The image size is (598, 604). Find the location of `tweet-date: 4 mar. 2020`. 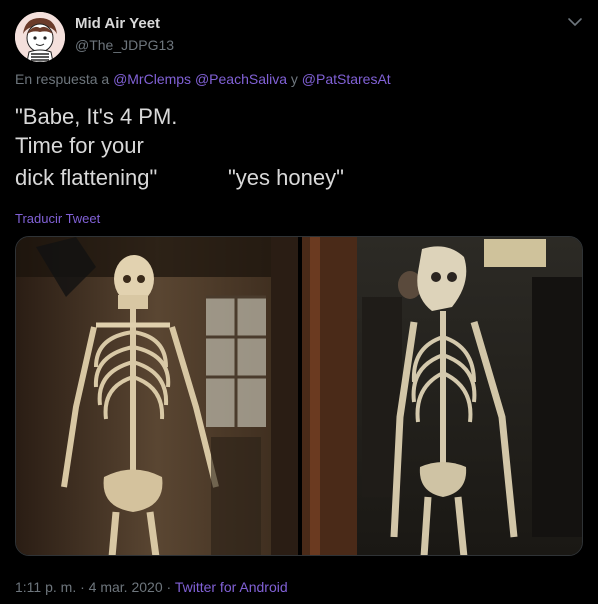

tweet-date: 4 mar. 2020 is located at coordinates (126, 587).